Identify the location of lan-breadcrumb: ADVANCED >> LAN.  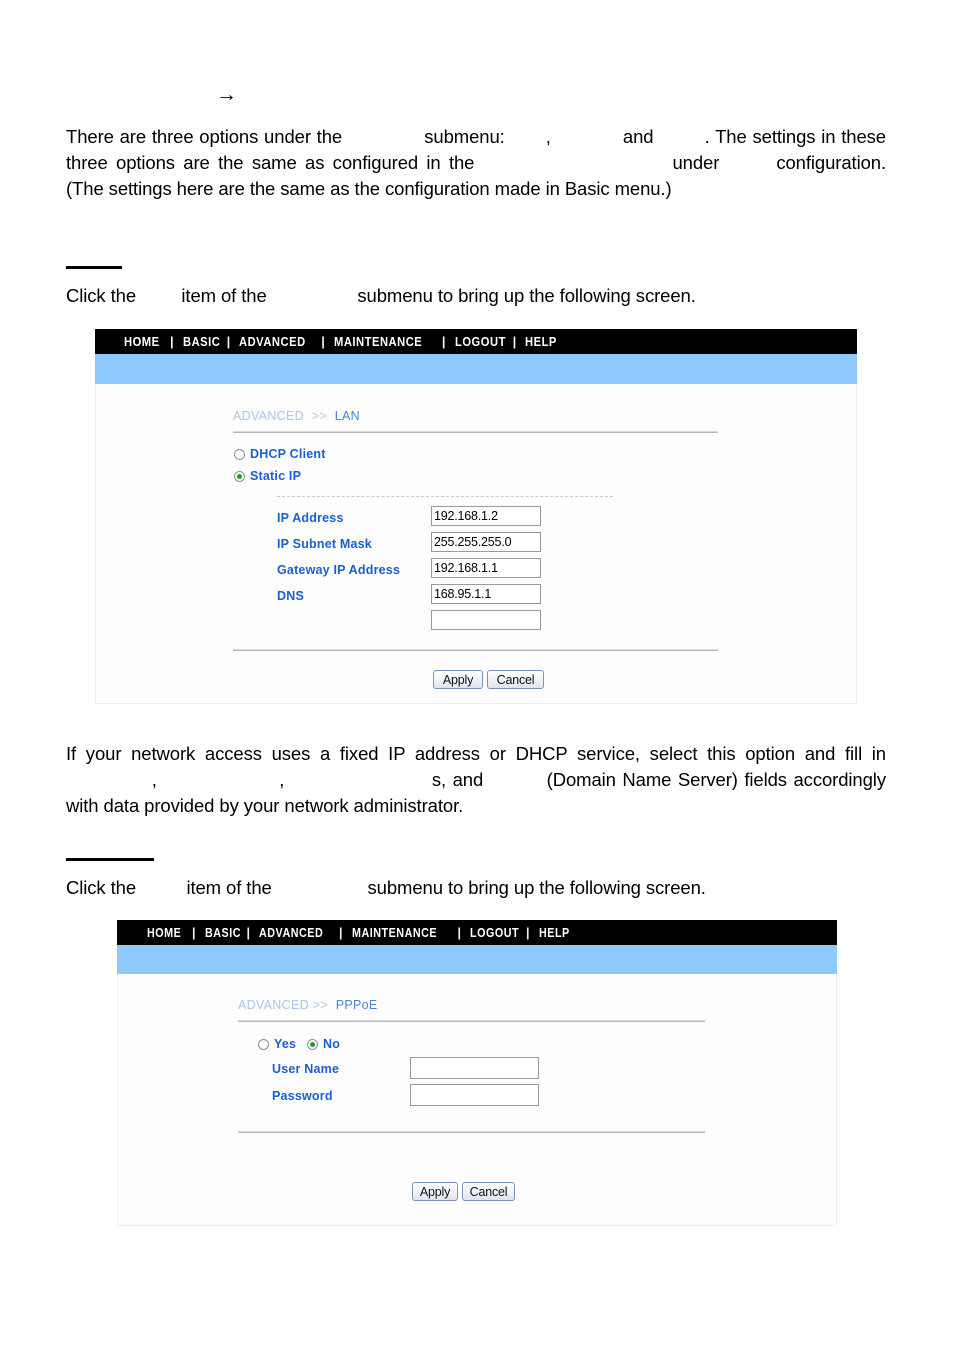
(296, 416).